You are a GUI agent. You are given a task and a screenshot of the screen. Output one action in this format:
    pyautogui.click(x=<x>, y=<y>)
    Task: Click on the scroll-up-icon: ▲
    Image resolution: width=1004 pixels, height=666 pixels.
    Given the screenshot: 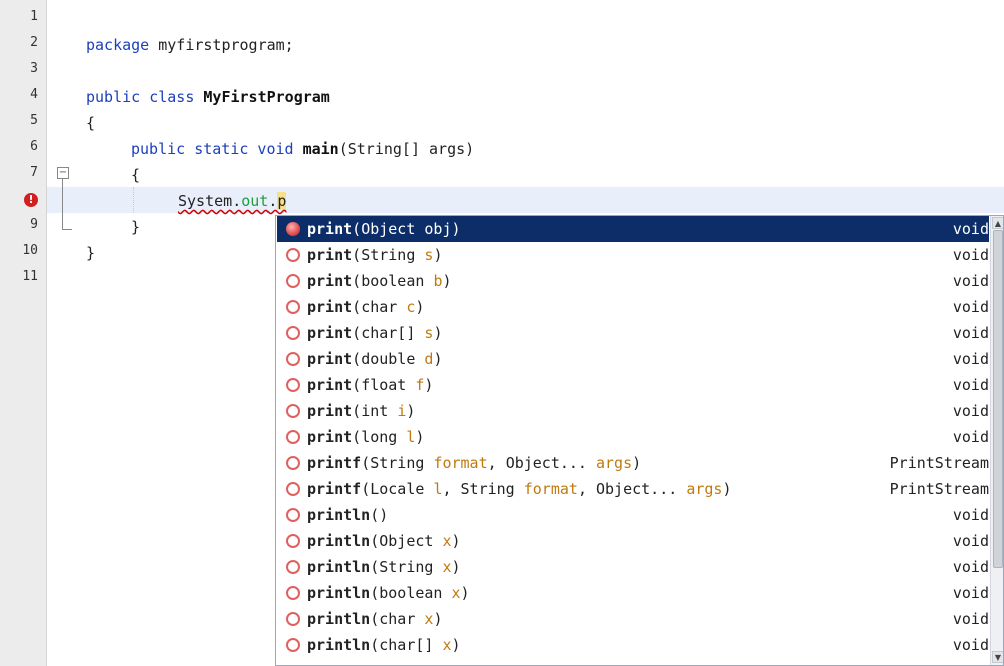 What is the action you would take?
    pyautogui.click(x=997, y=223)
    